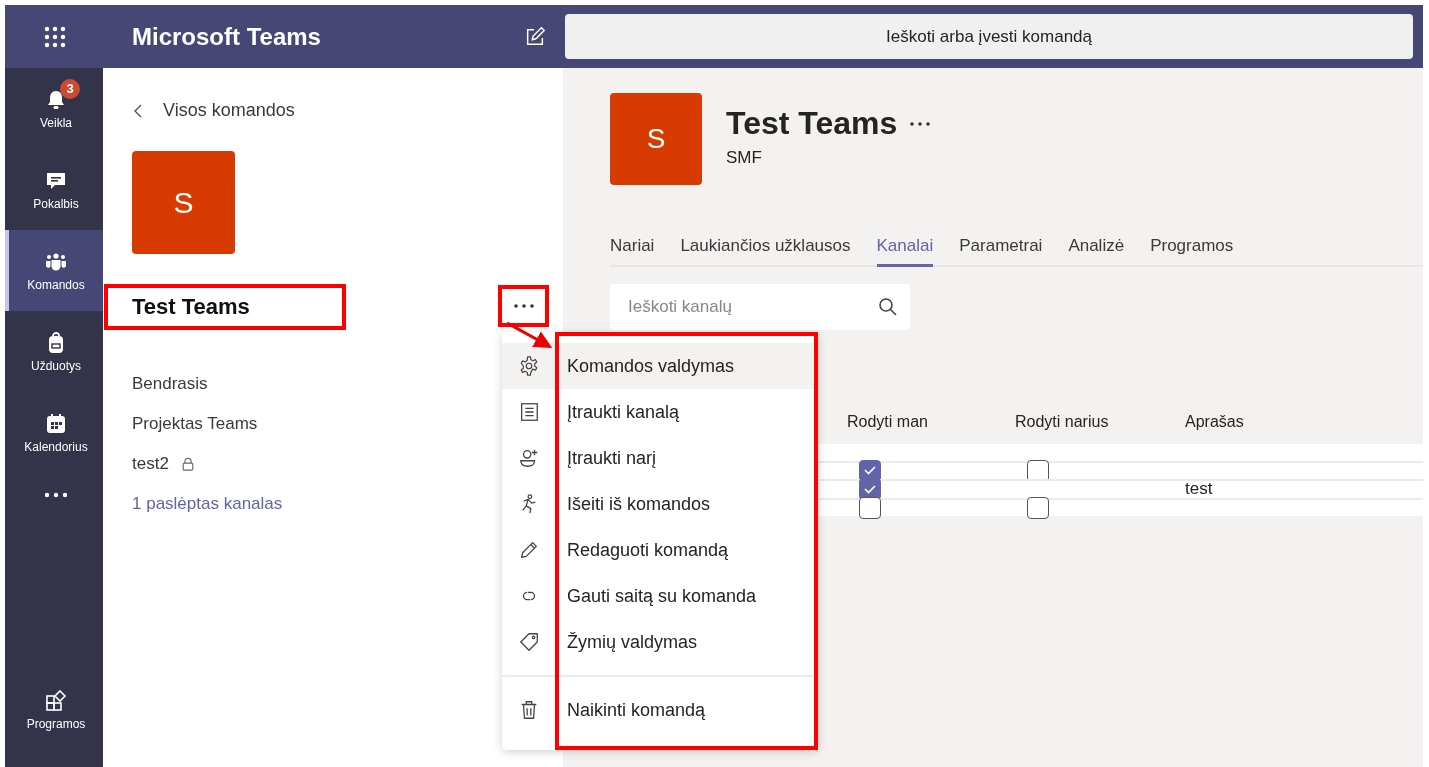 This screenshot has height=767, width=1429. What do you see at coordinates (56, 701) in the screenshot?
I see `apps-icon` at bounding box center [56, 701].